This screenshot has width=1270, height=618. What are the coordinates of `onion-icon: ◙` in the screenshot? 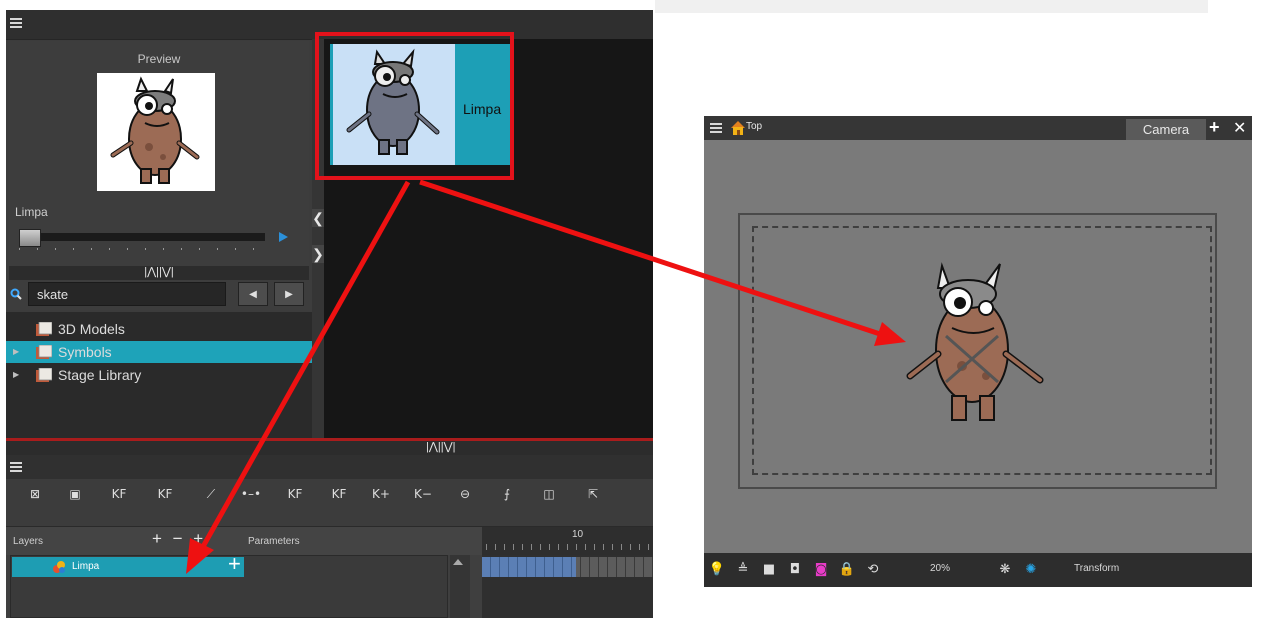 It's located at (821, 570).